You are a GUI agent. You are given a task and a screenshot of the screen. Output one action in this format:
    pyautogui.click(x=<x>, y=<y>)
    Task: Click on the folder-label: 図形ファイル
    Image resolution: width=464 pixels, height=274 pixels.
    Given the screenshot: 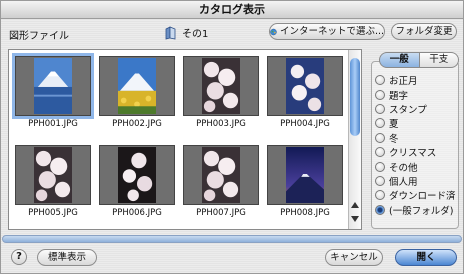 What is the action you would take?
    pyautogui.click(x=39, y=36)
    